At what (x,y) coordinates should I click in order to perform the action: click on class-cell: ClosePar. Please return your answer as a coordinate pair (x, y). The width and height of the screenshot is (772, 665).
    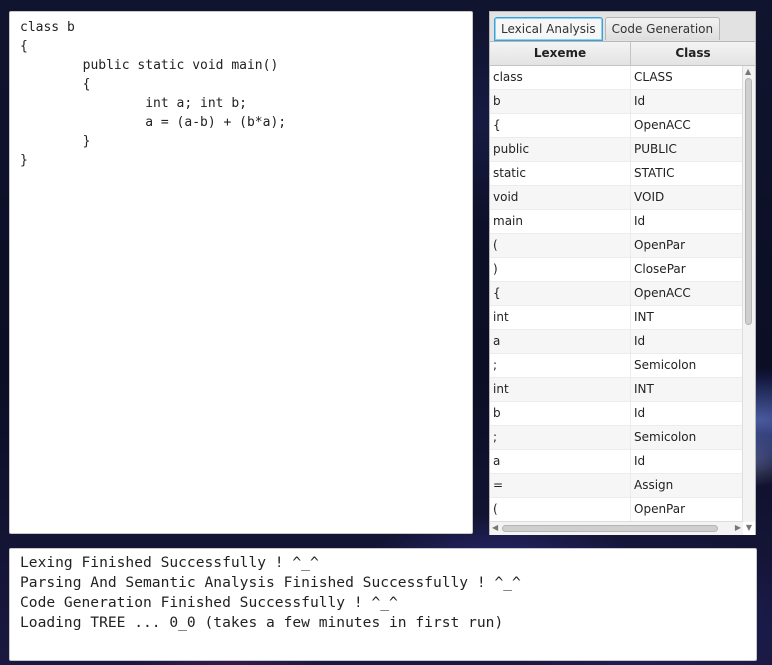
    Looking at the image, I should click on (660, 269).